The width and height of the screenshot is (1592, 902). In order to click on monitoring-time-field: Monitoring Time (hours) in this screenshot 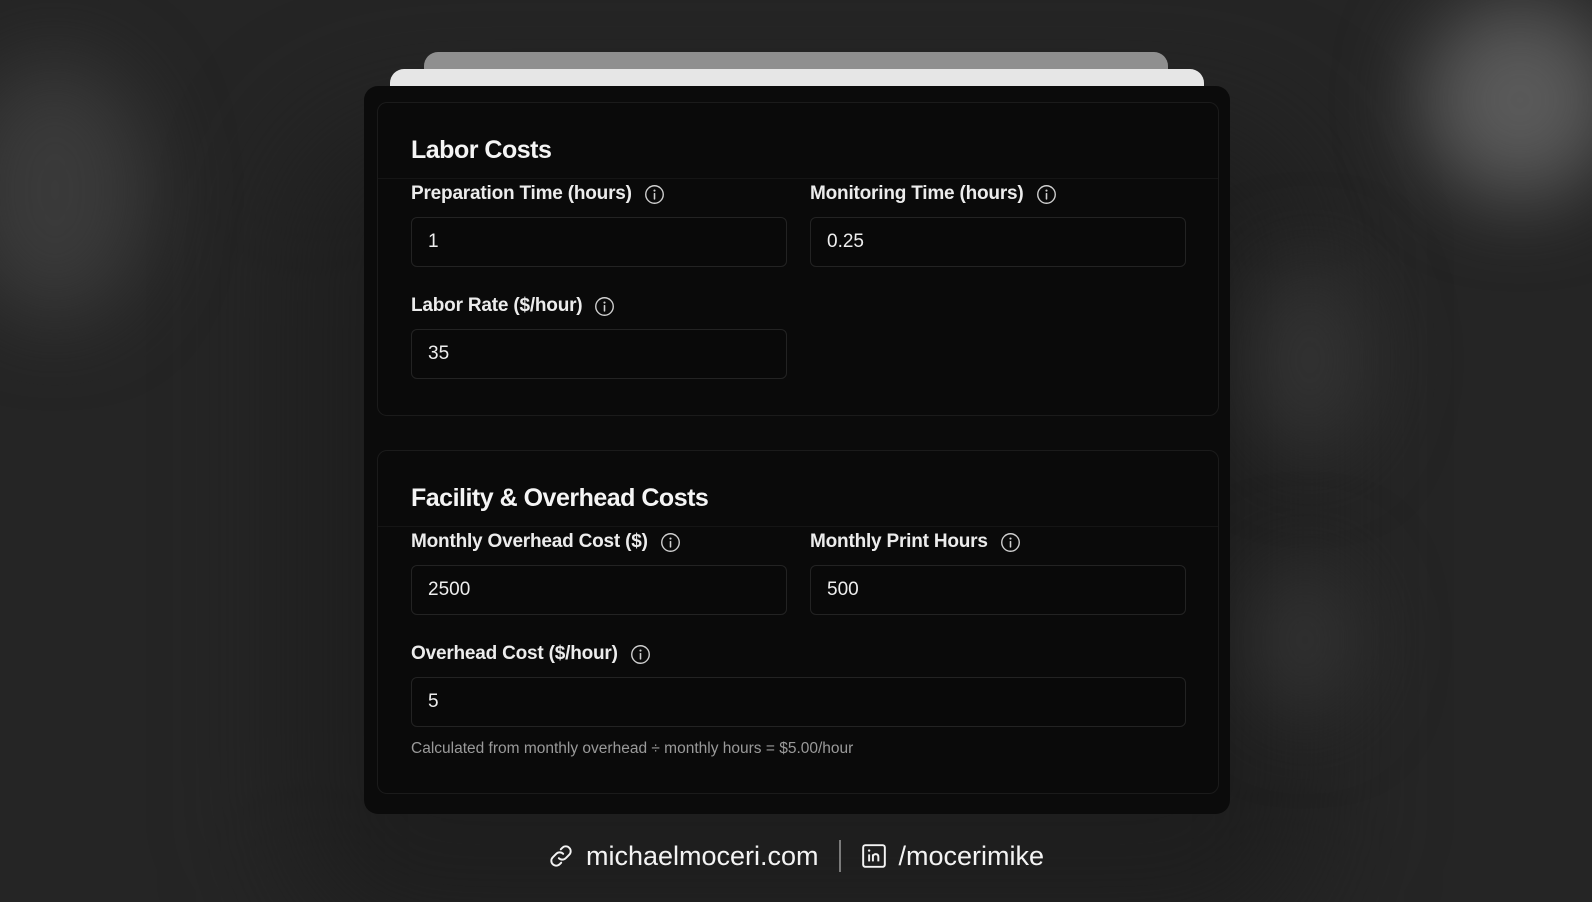, I will do `click(998, 224)`.